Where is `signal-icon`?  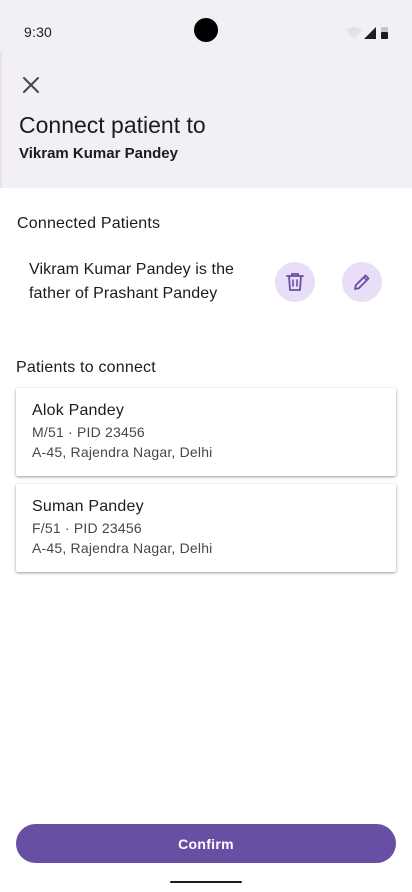 signal-icon is located at coordinates (370, 33).